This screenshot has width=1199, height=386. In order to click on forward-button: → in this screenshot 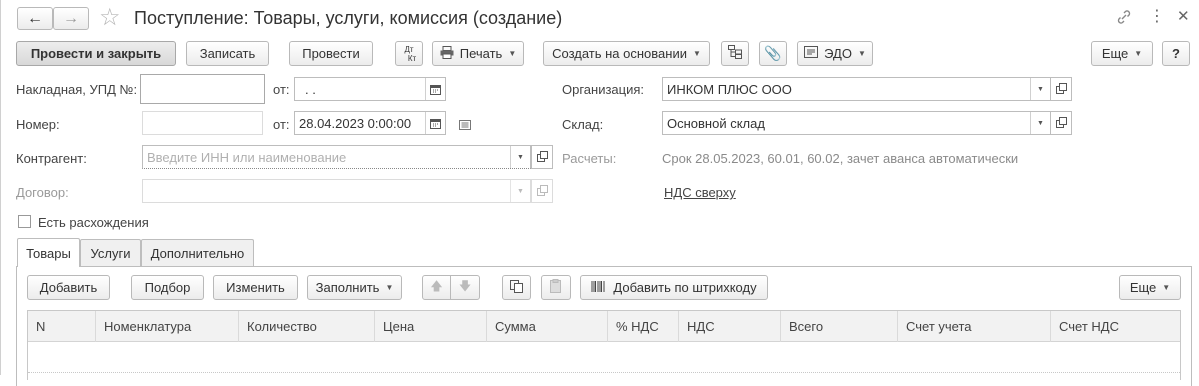, I will do `click(71, 18)`.